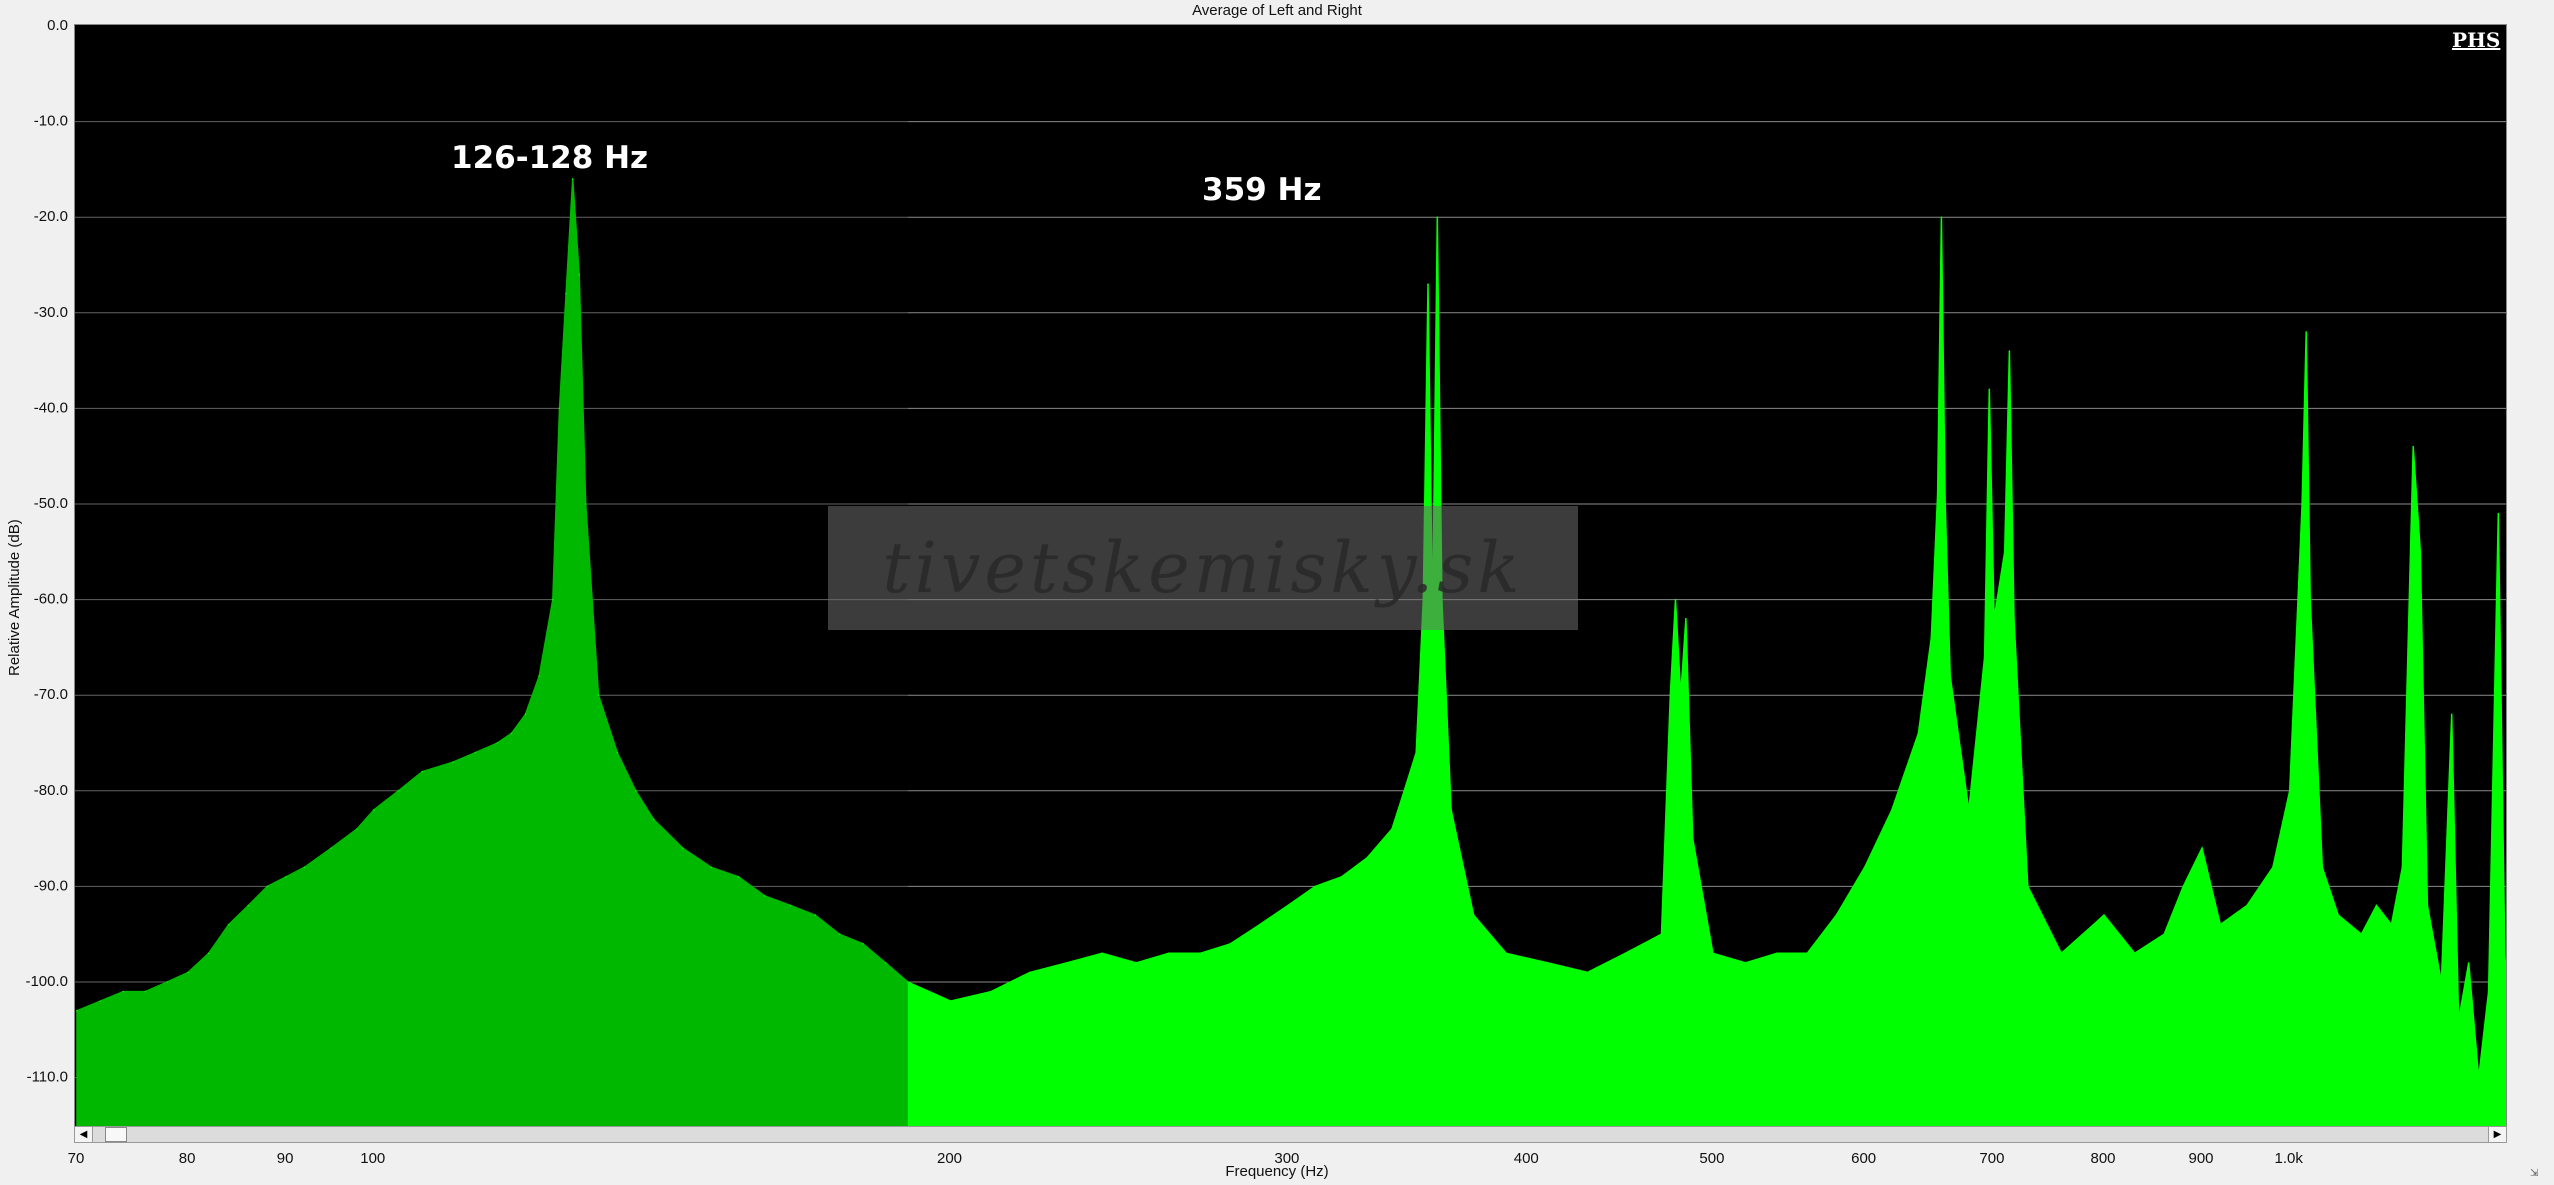 The height and width of the screenshot is (1185, 2554). Describe the element at coordinates (2497, 1134) in the screenshot. I see `scroll-right-arrow-icon: ▶` at that location.